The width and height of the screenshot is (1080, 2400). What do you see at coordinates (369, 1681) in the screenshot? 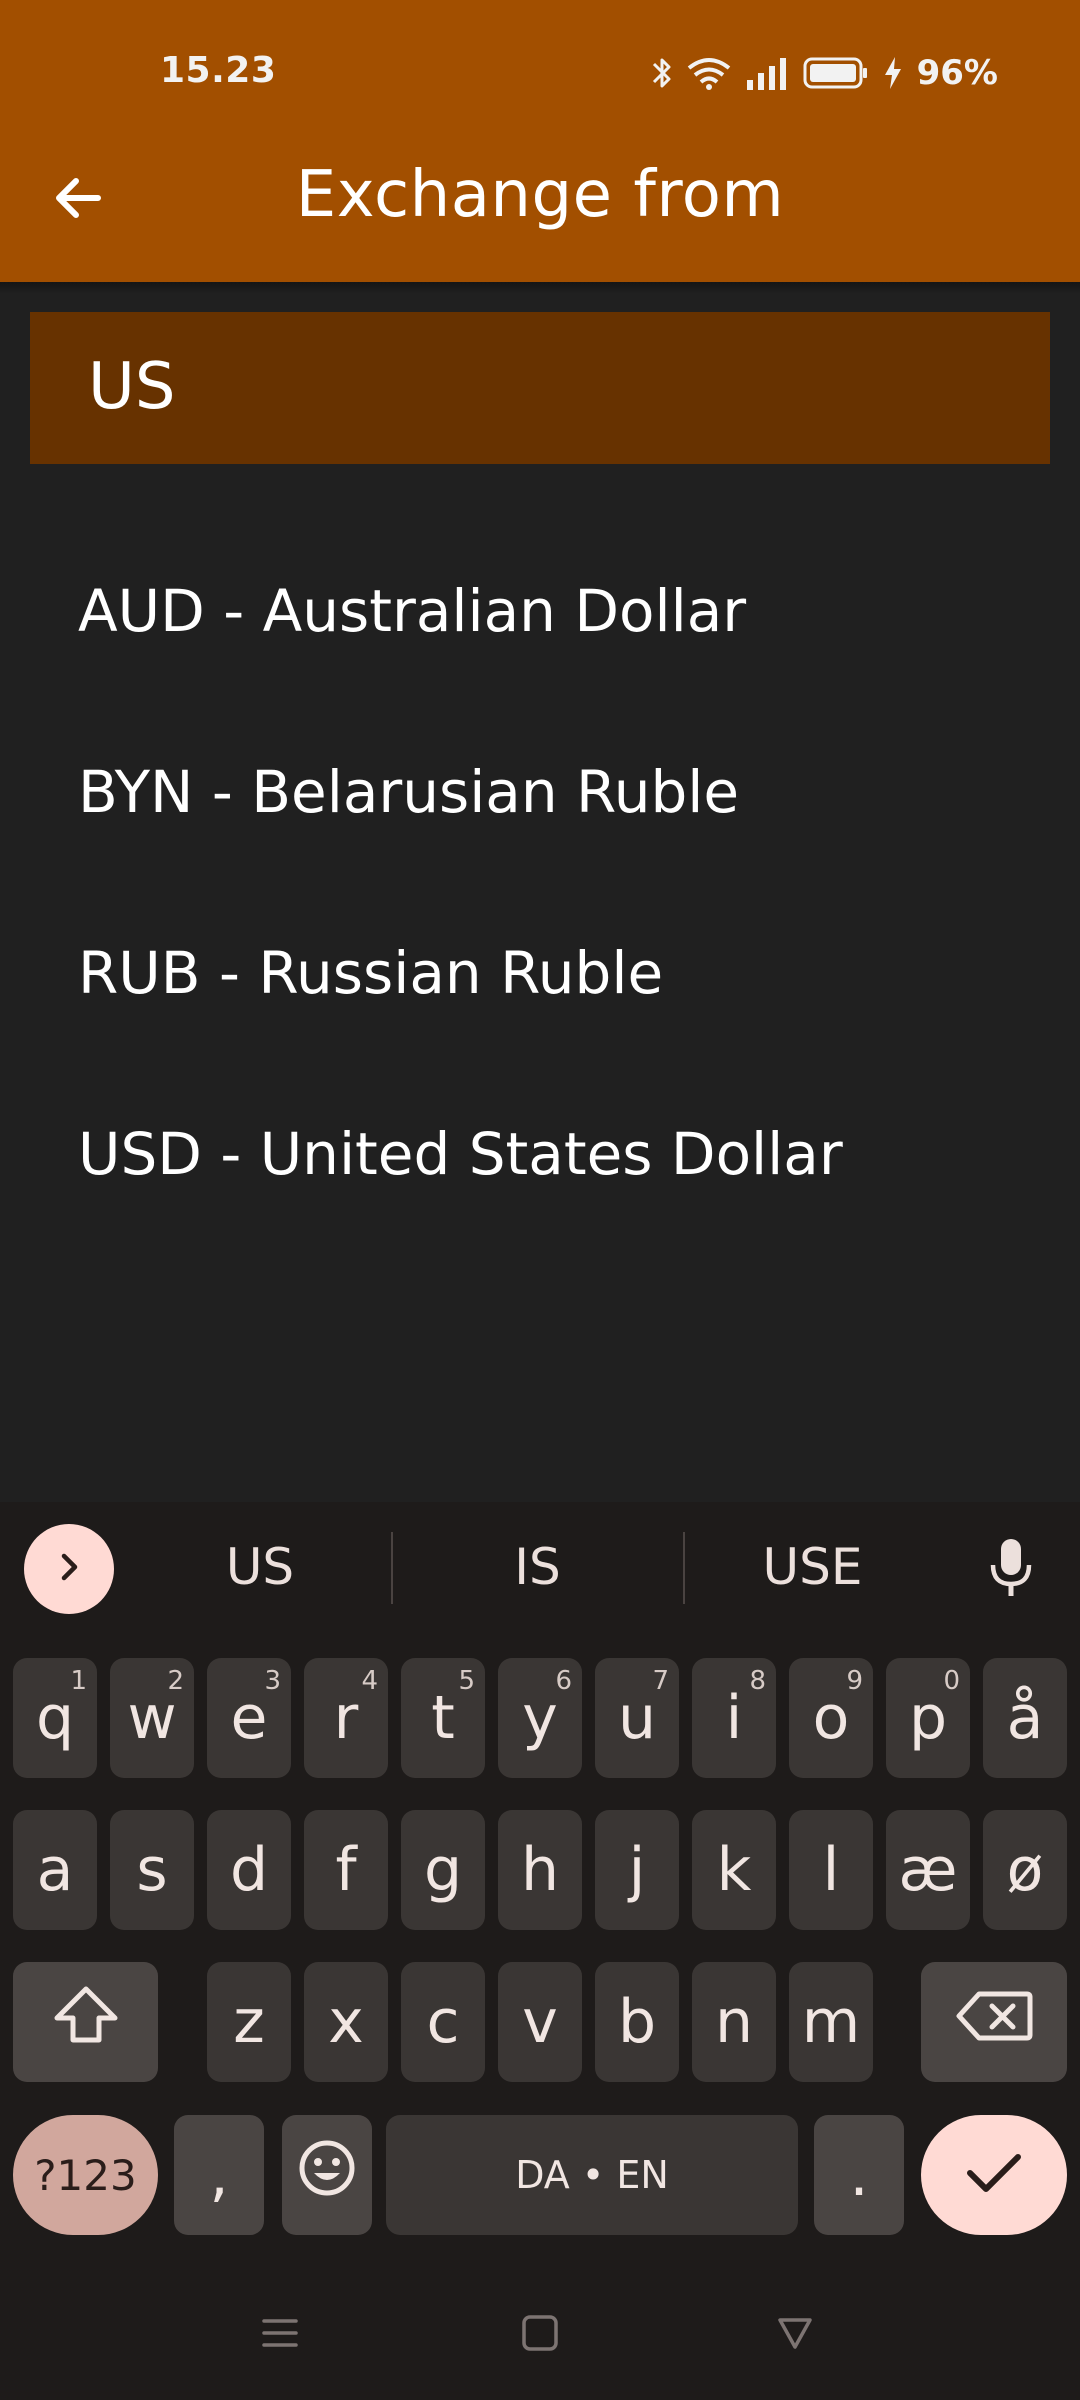
I see `key-hint: 4` at bounding box center [369, 1681].